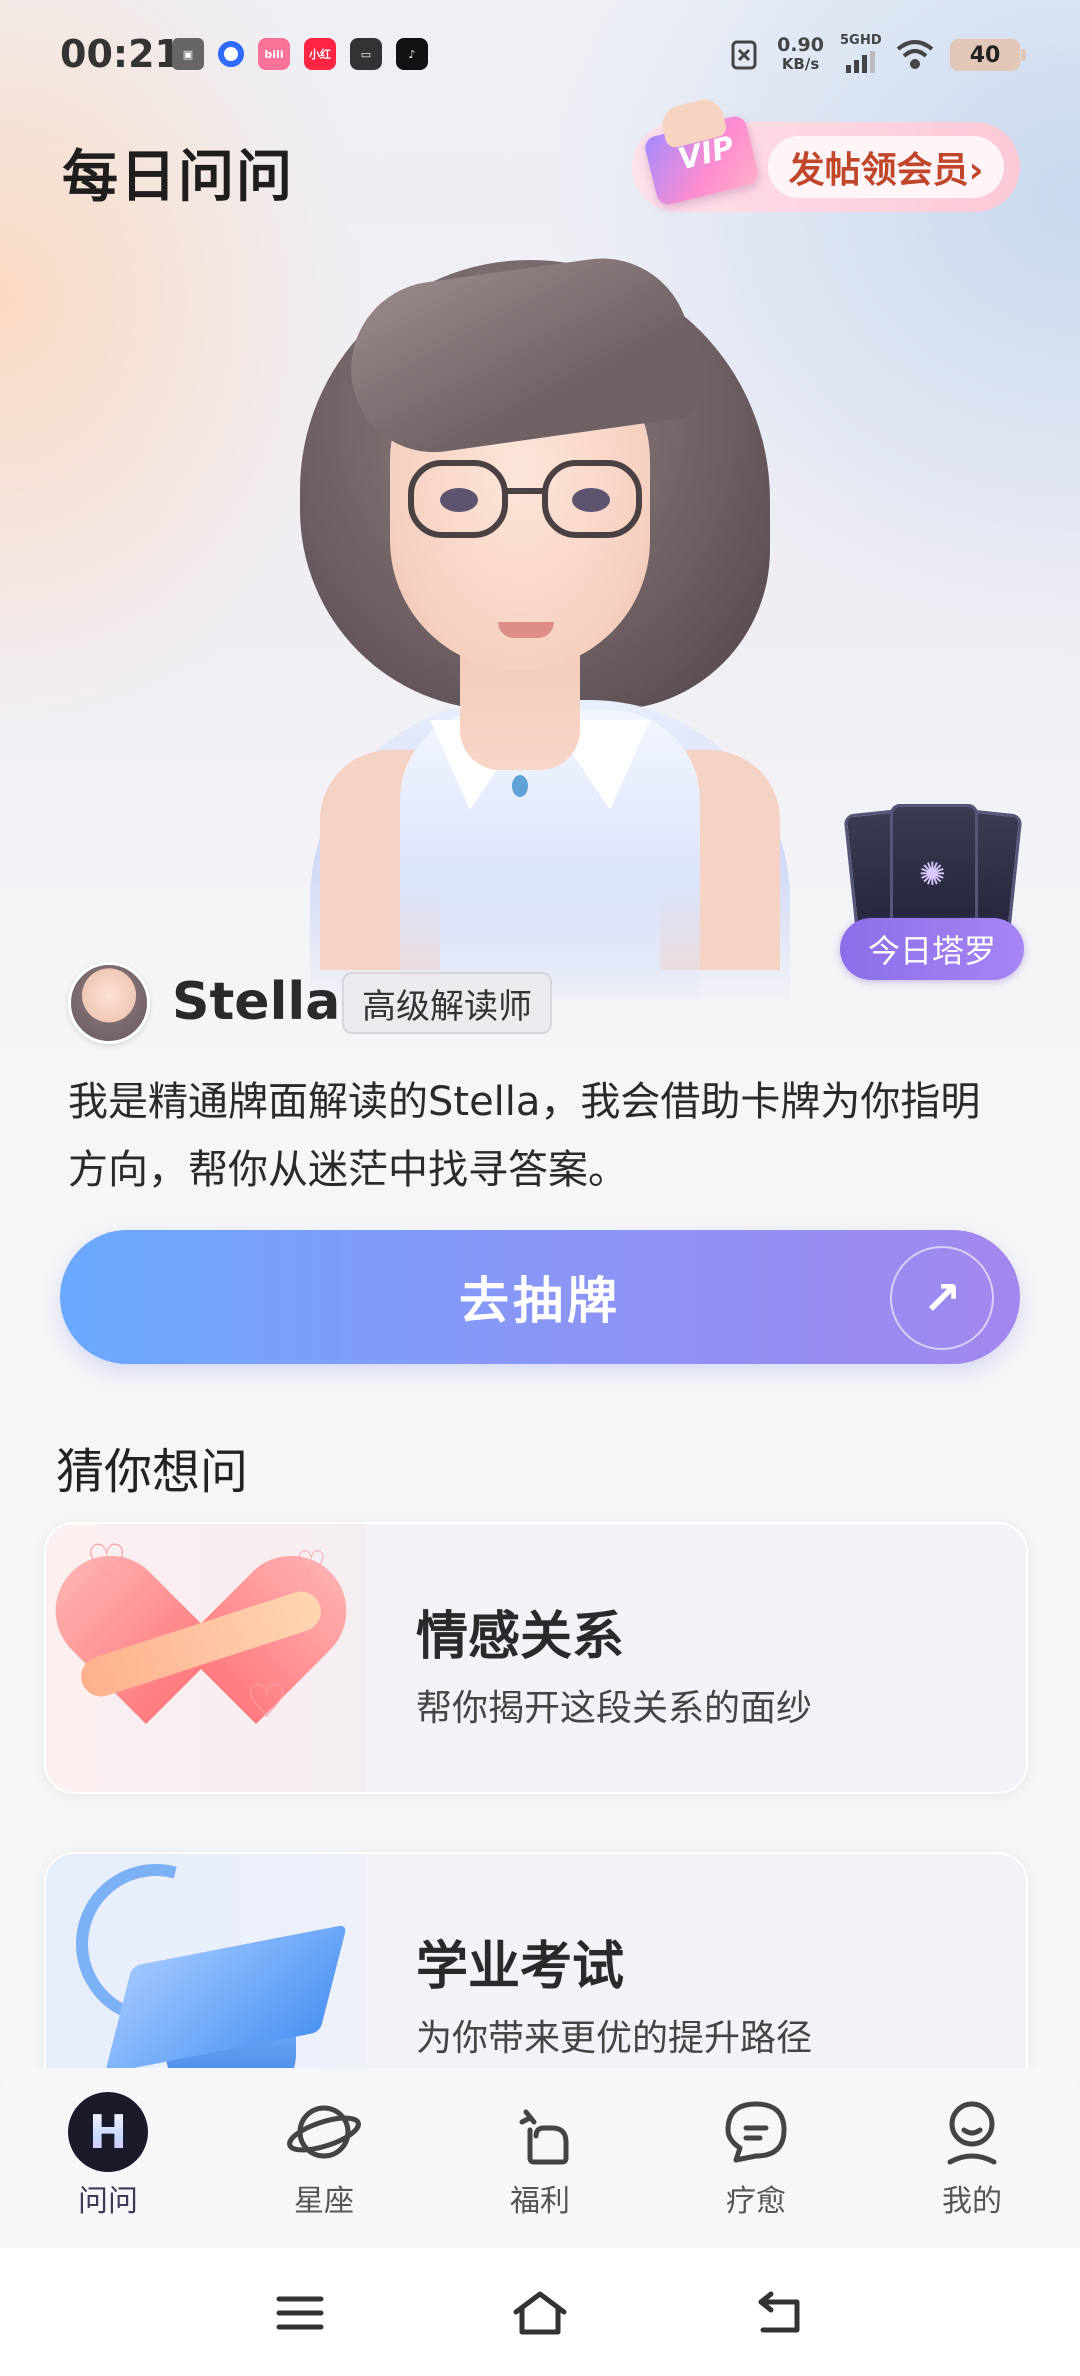 Image resolution: width=1080 pixels, height=2376 pixels. What do you see at coordinates (120, 54) in the screenshot?
I see `status-time: 00:21` at bounding box center [120, 54].